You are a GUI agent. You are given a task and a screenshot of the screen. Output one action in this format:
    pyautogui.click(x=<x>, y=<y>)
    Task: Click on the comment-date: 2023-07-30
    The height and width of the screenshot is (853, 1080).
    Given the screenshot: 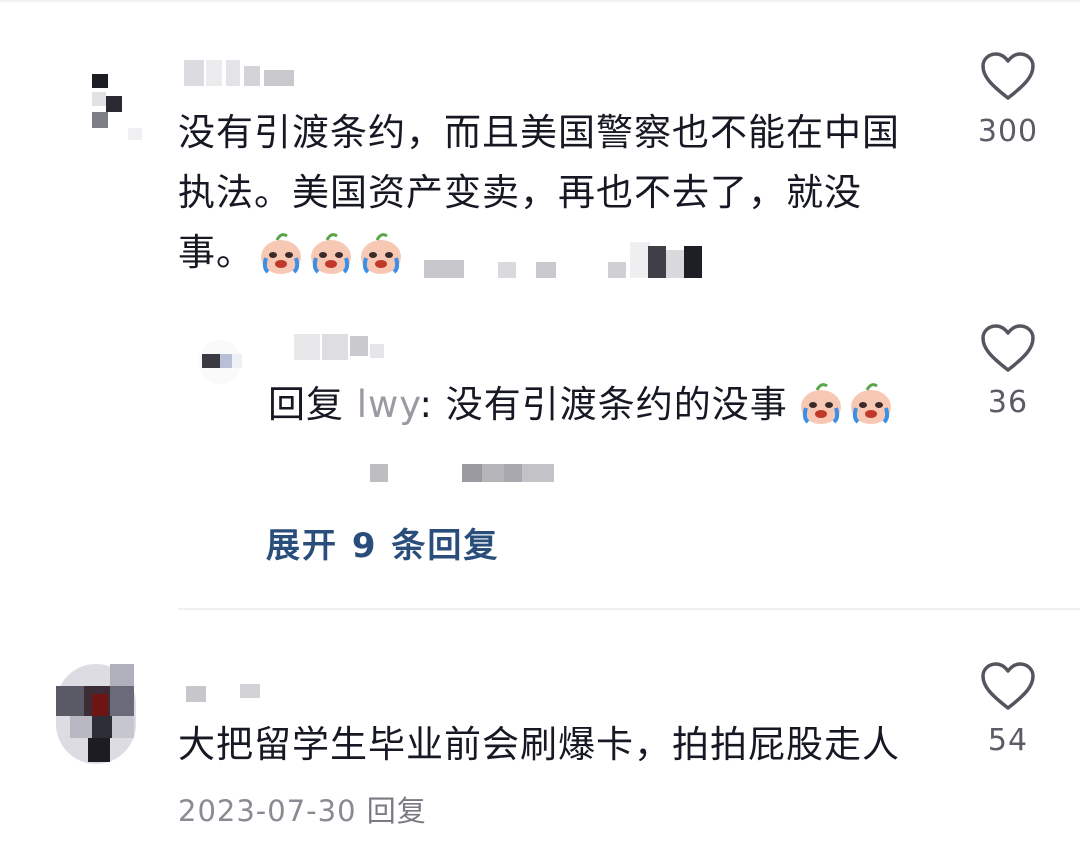 What is the action you would take?
    pyautogui.click(x=267, y=811)
    